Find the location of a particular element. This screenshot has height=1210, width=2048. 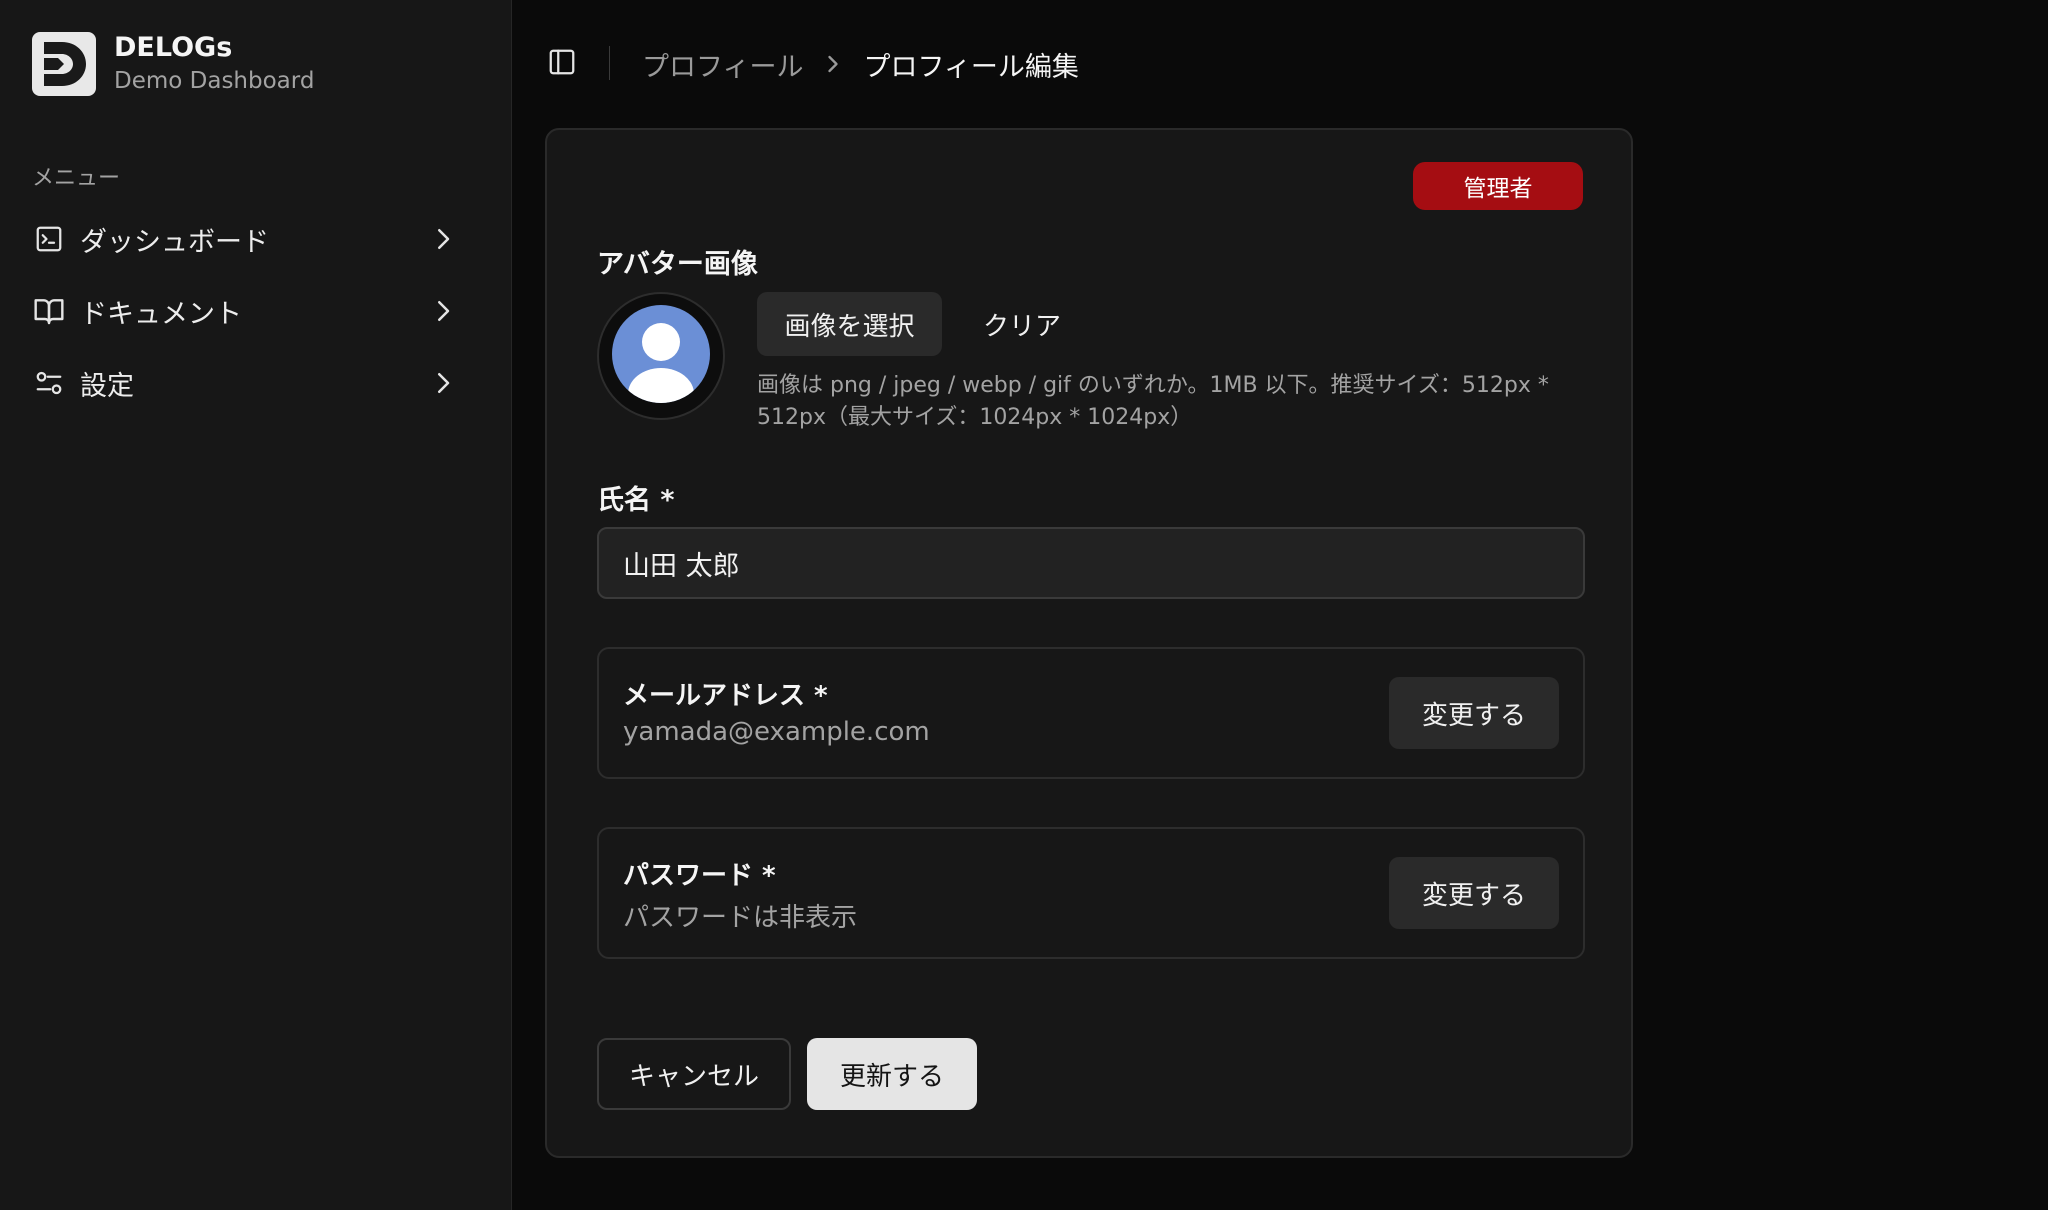

breadcrumb-link-profile: プロフィール is located at coordinates (722, 64).